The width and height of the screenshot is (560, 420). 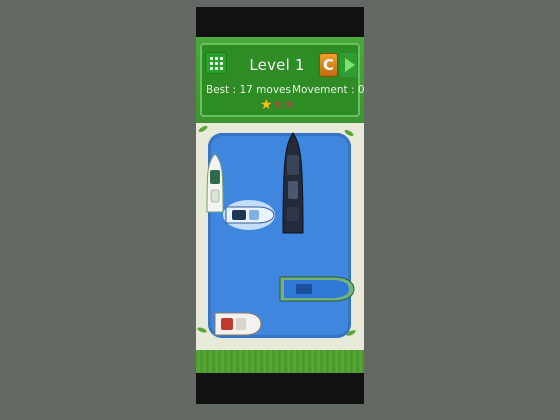 What do you see at coordinates (280, 388) in the screenshot?
I see `bottom-black-bar` at bounding box center [280, 388].